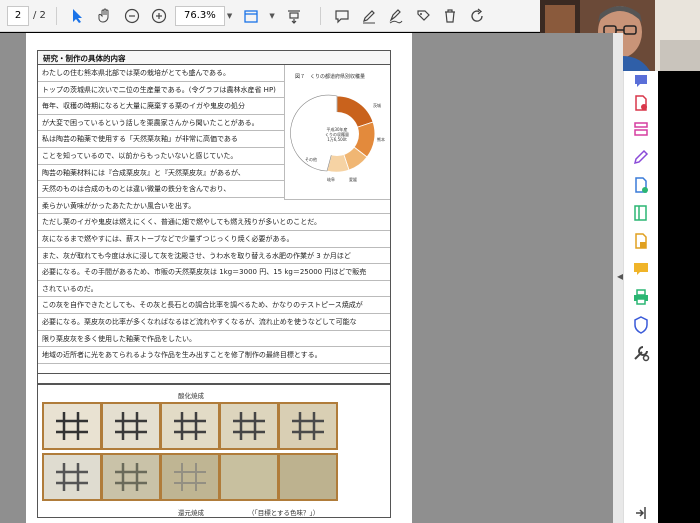 Image resolution: width=700 pixels, height=523 pixels. I want to click on tools-rail, so click(640, 297).